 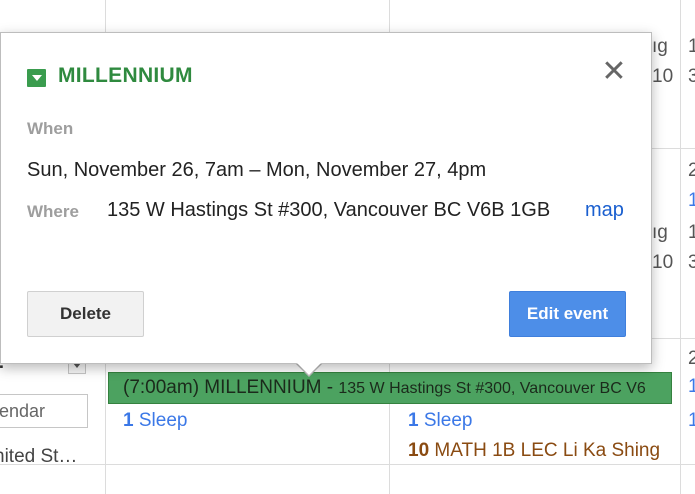 What do you see at coordinates (125, 75) in the screenshot?
I see `event-title: MILLENNIUM` at bounding box center [125, 75].